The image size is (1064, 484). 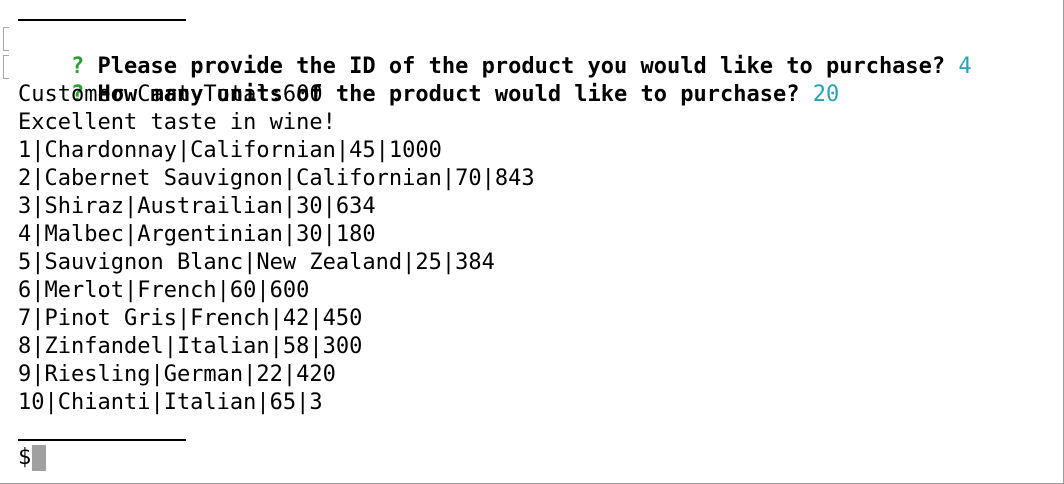 I want to click on product-row: 6|Merlot|French|60|600, so click(x=164, y=290).